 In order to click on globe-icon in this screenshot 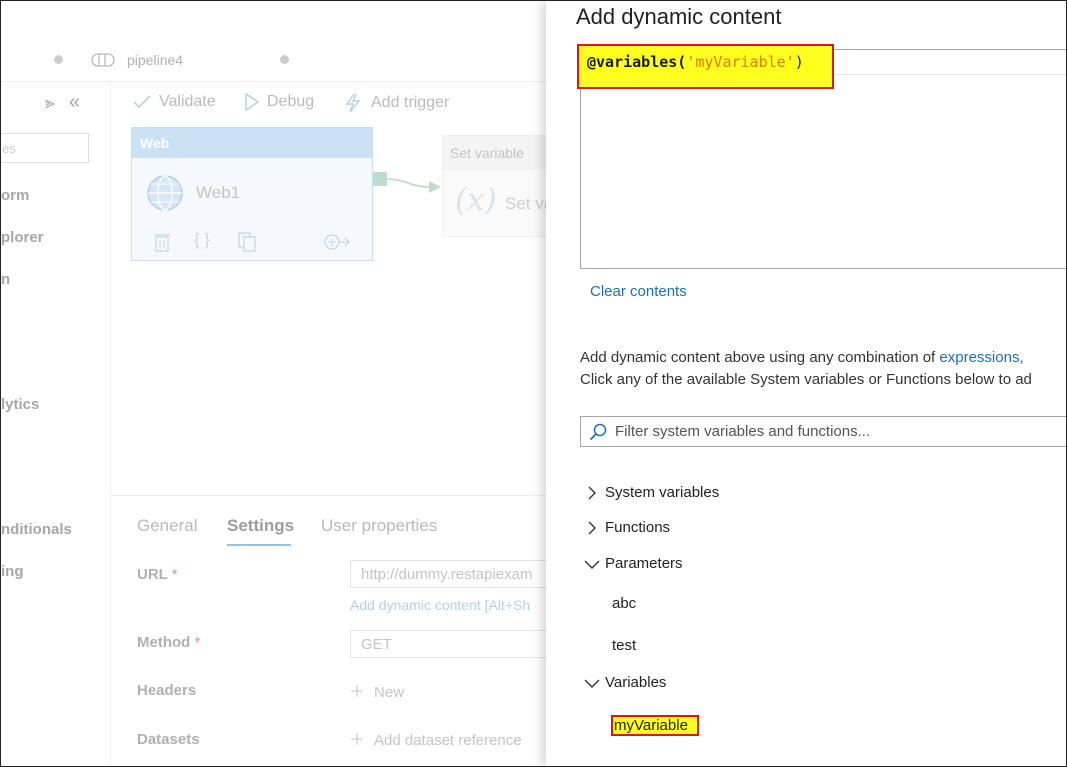, I will do `click(165, 193)`.